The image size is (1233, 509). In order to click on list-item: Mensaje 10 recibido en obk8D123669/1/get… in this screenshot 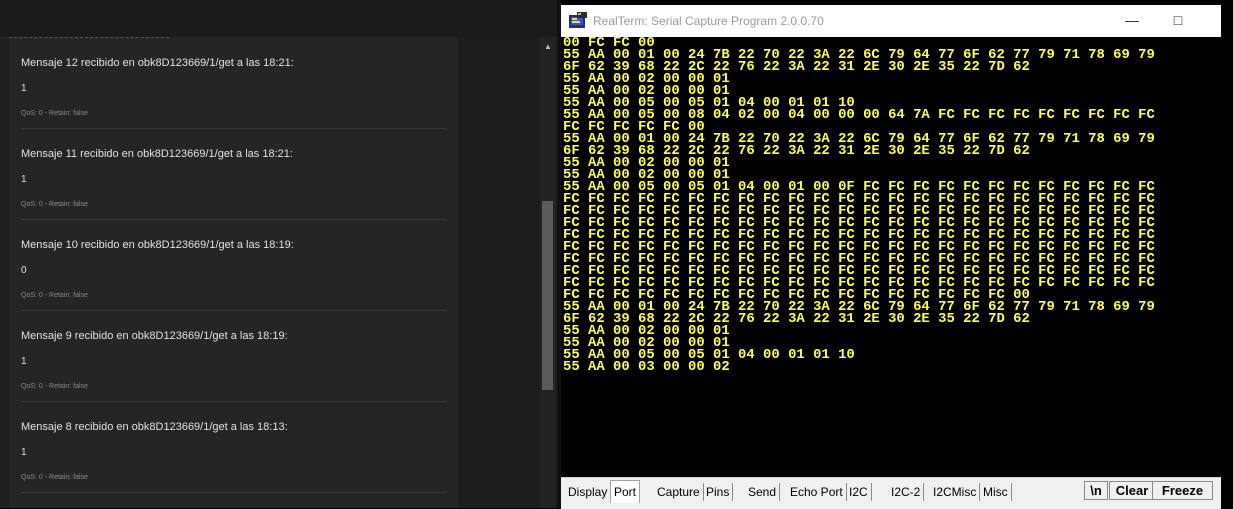, I will do `click(233, 265)`.